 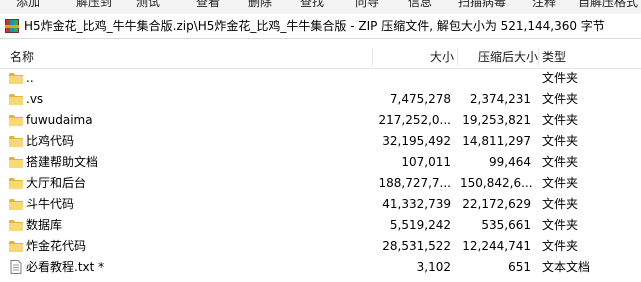 What do you see at coordinates (496, 141) in the screenshot?
I see `item-packed-size: 14,811,297` at bounding box center [496, 141].